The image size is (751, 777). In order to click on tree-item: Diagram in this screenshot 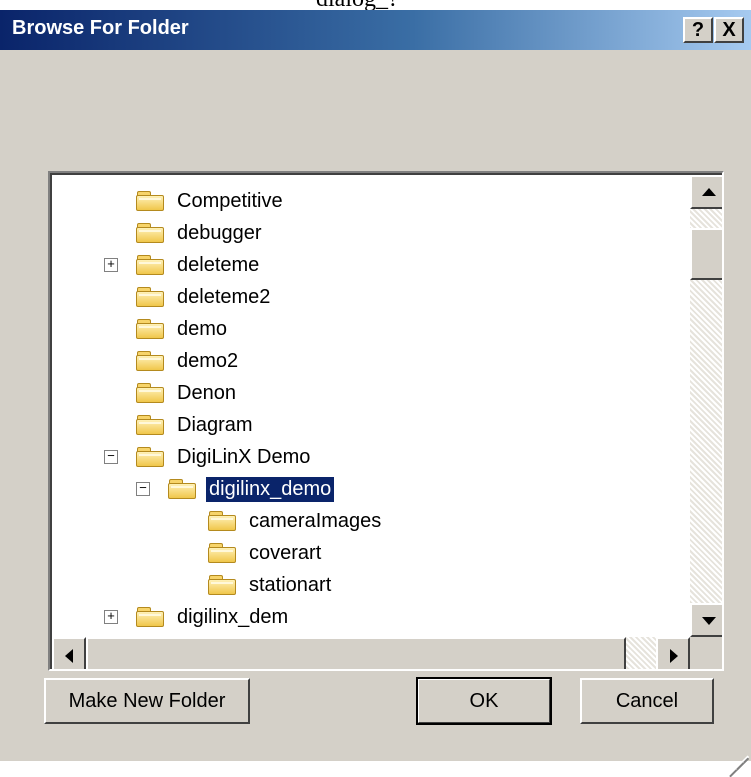, I will do `click(196, 425)`.